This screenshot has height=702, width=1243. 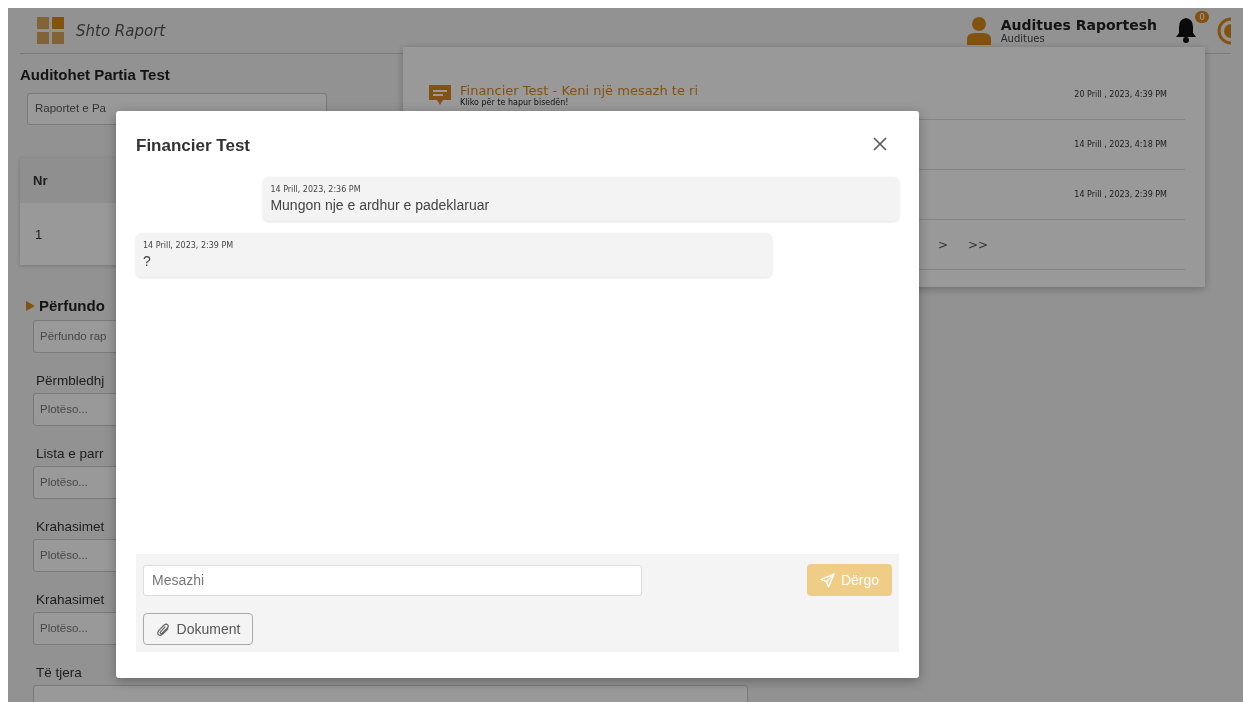 What do you see at coordinates (59, 673) in the screenshot?
I see `field-label: Të tjera` at bounding box center [59, 673].